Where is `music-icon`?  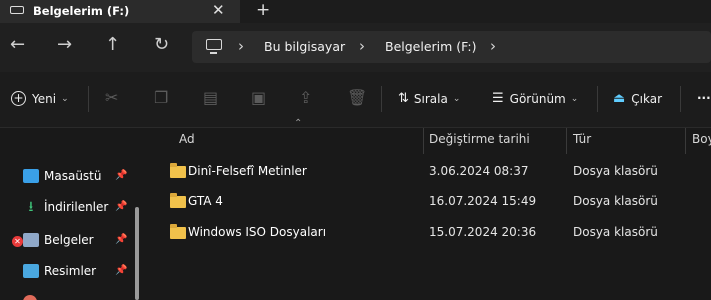 music-icon is located at coordinates (30, 297).